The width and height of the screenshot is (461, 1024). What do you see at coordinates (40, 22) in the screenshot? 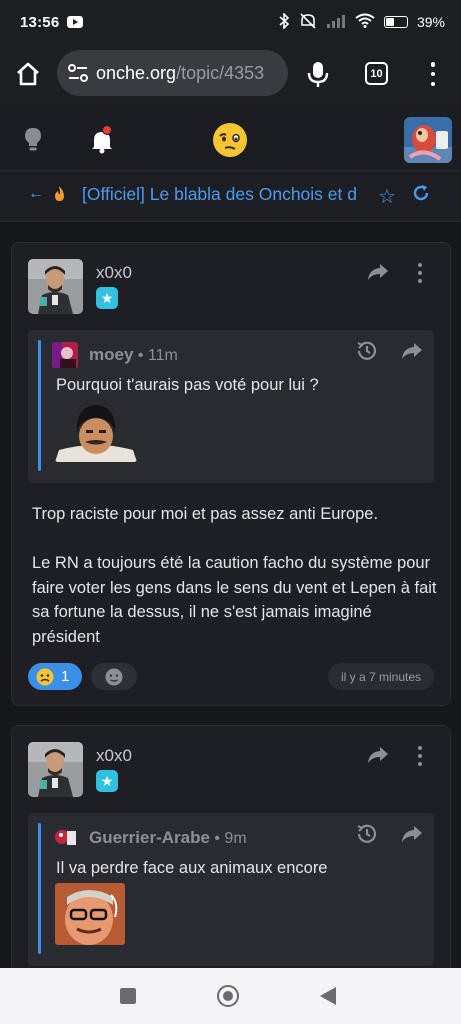
I see `status-time: 13:56` at bounding box center [40, 22].